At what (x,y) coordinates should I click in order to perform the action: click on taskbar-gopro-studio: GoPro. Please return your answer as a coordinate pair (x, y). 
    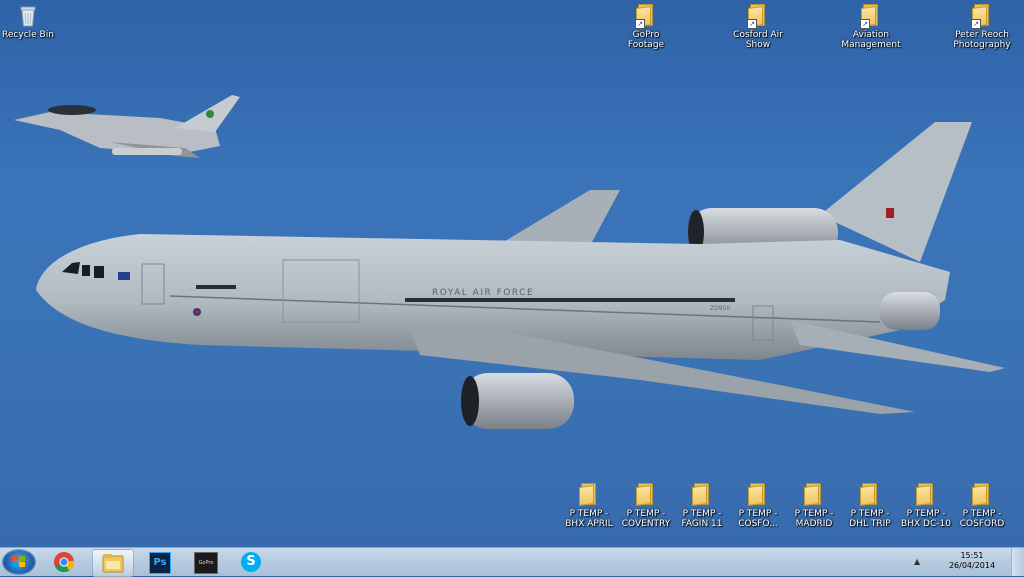
    Looking at the image, I should click on (206, 562).